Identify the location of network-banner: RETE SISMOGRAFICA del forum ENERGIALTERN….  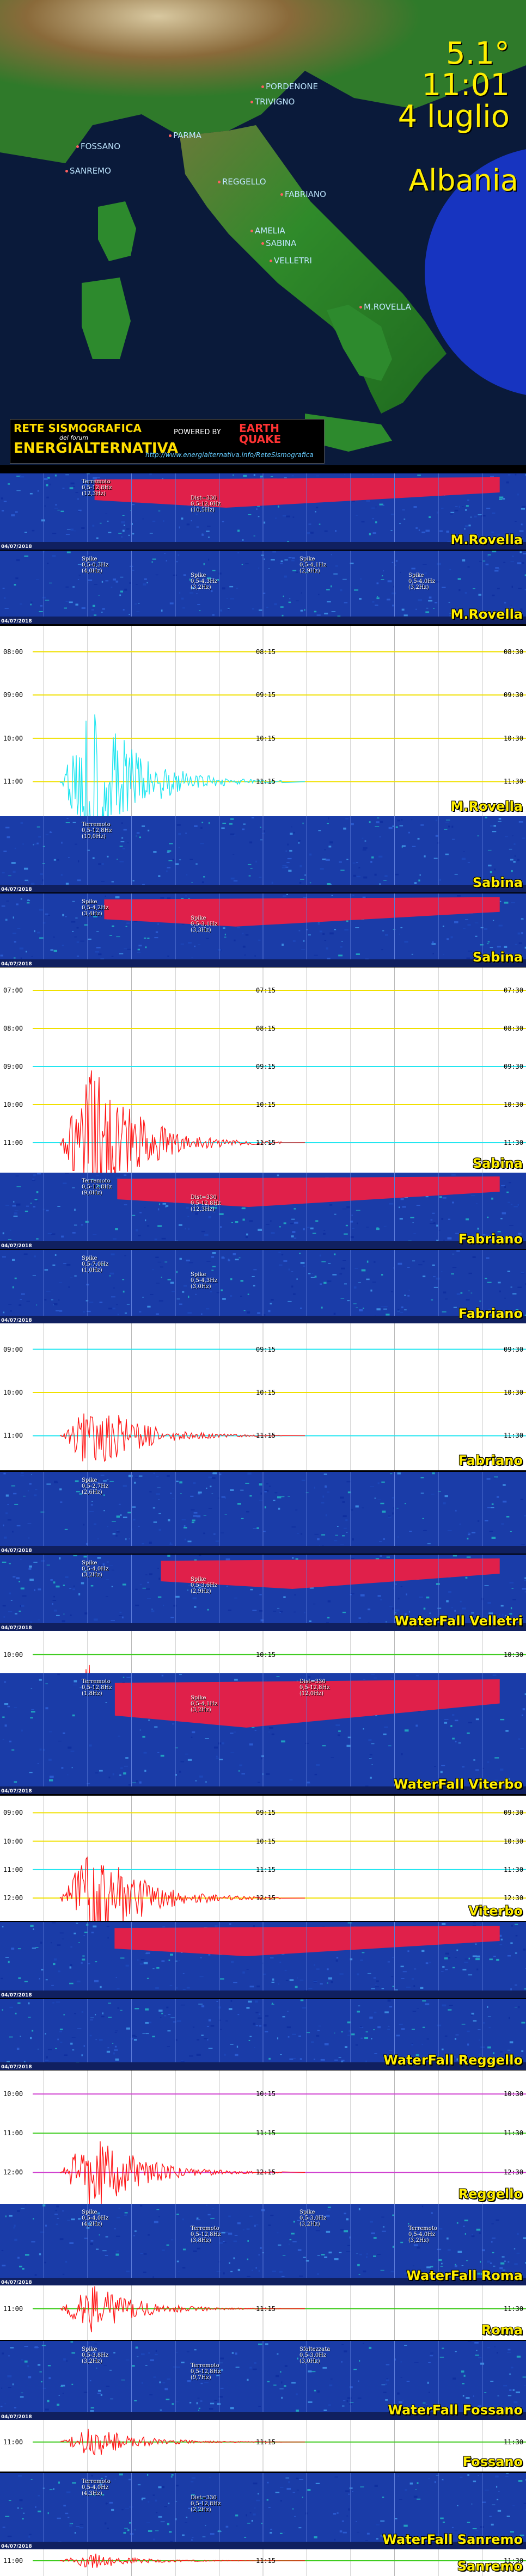
(167, 441).